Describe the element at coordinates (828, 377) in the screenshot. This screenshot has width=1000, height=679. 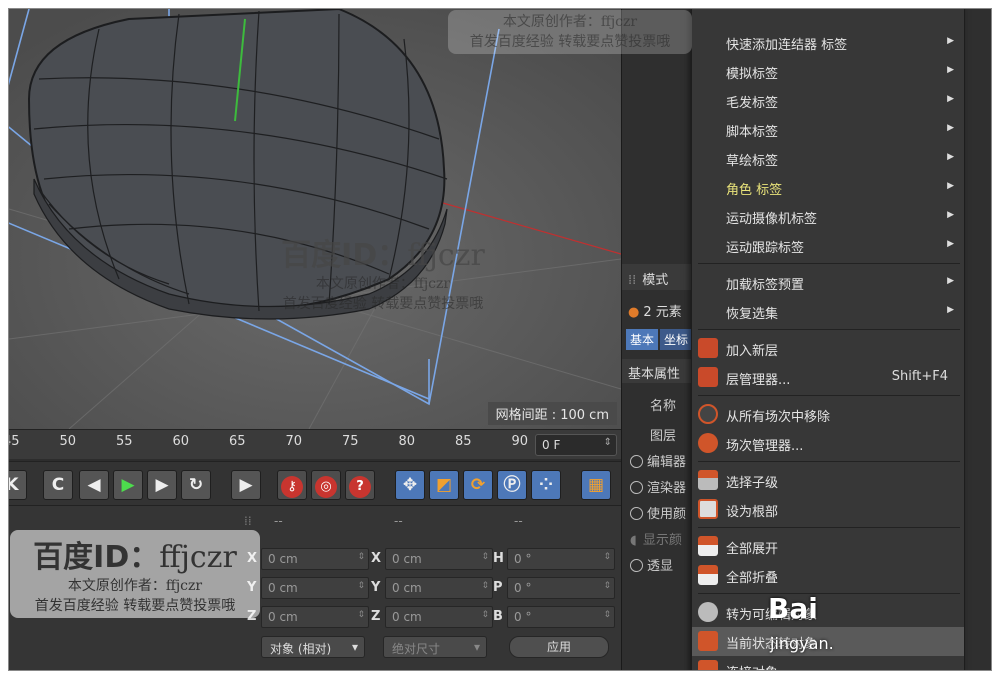
I see `menu-item-layer-manager: 层管理器... Shift+F4` at that location.